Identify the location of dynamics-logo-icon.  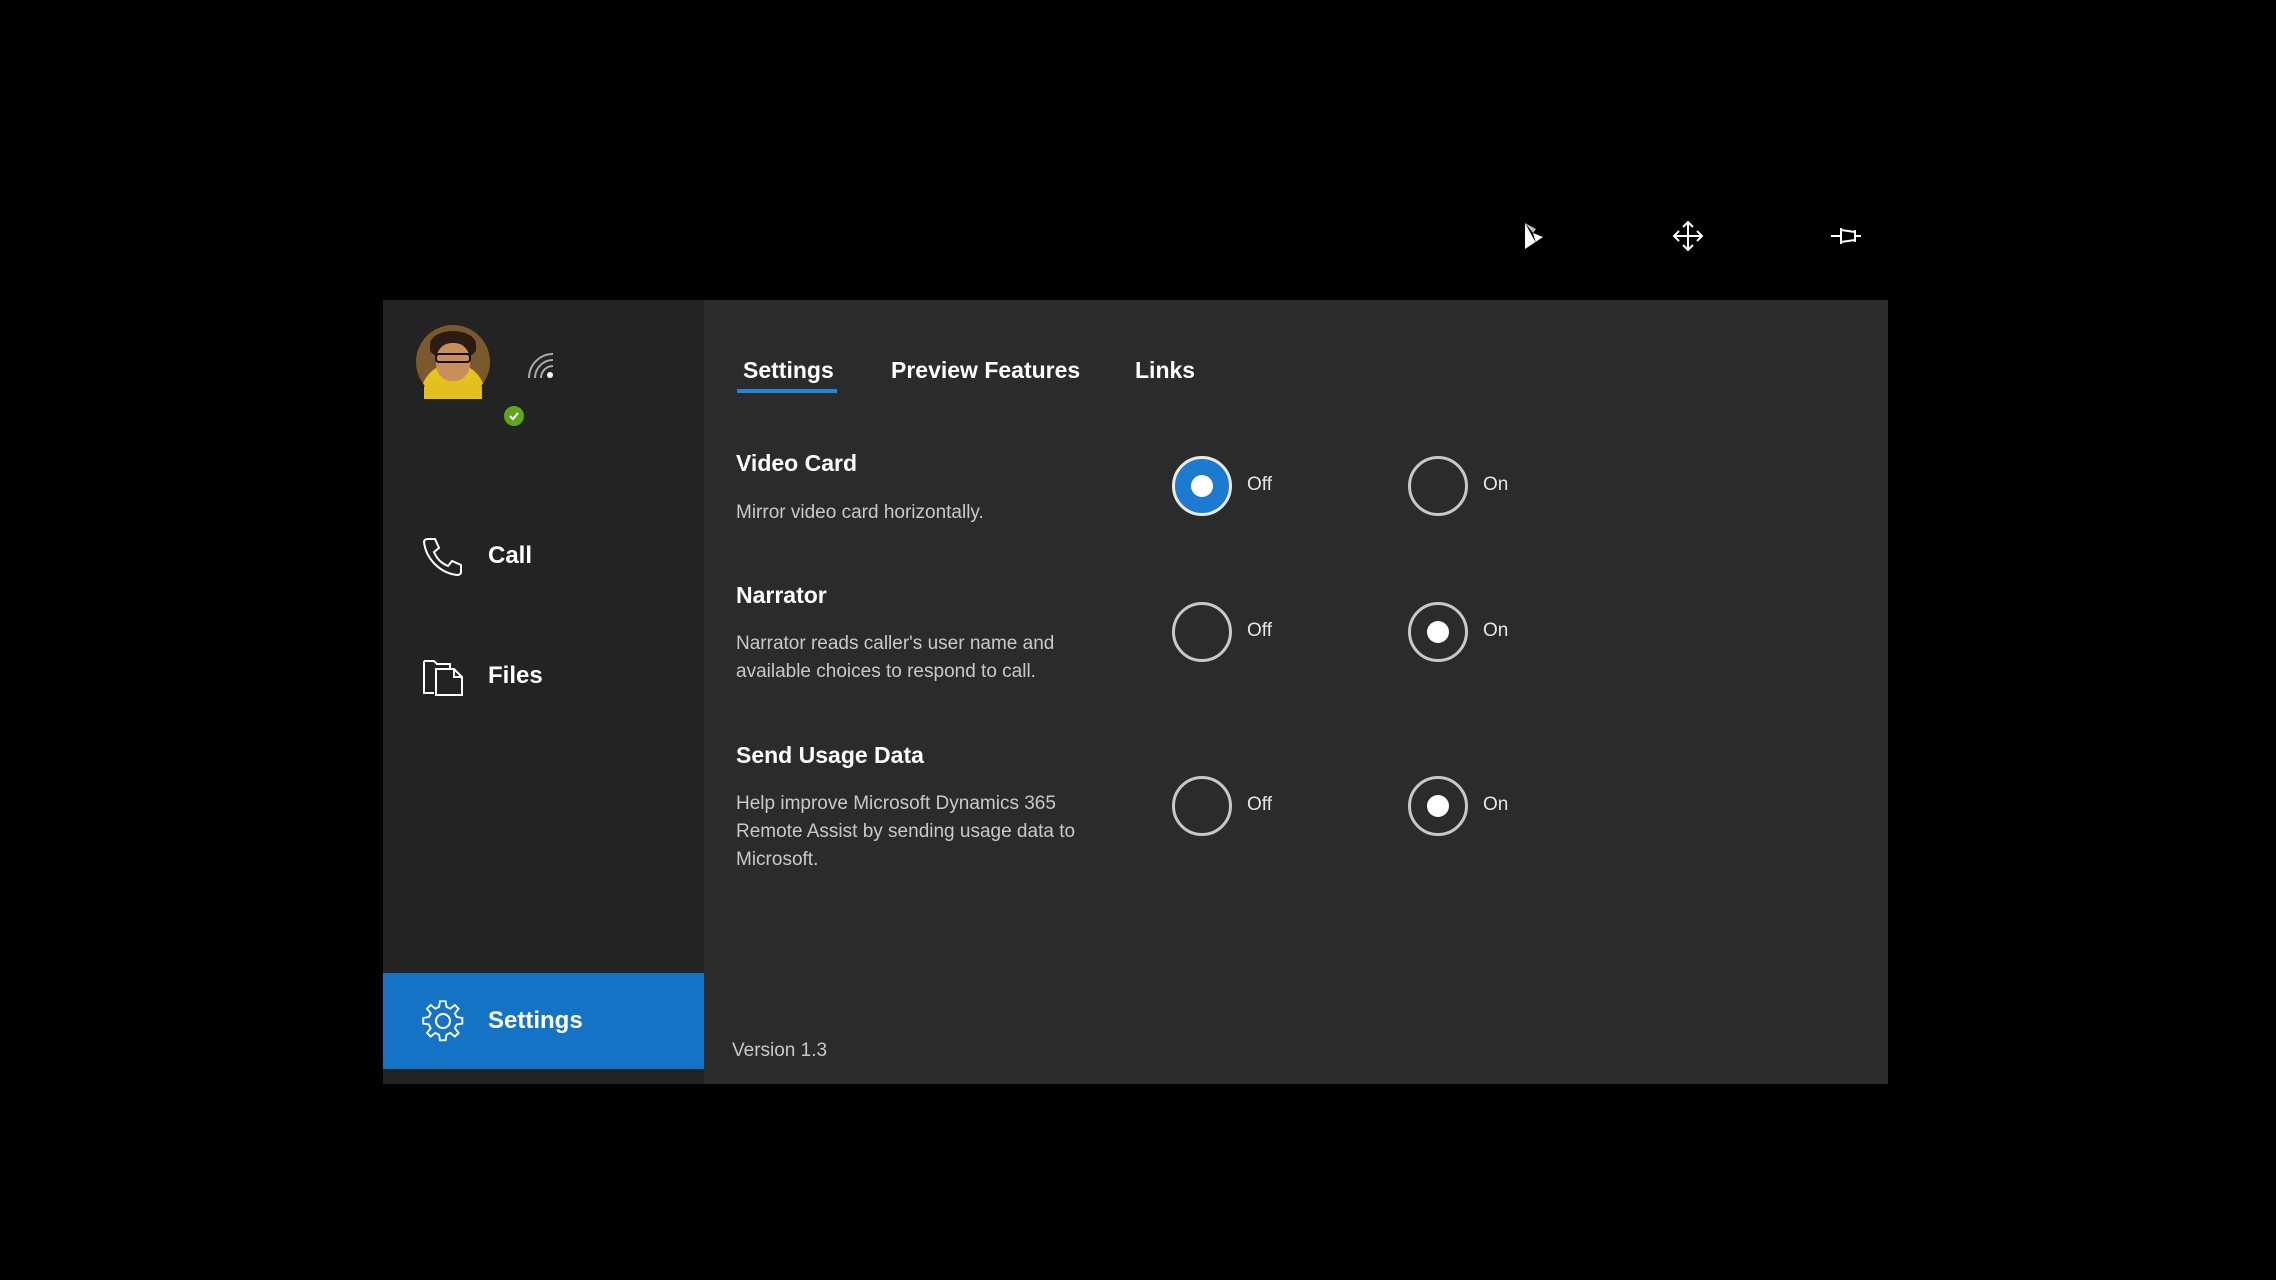
(1533, 236).